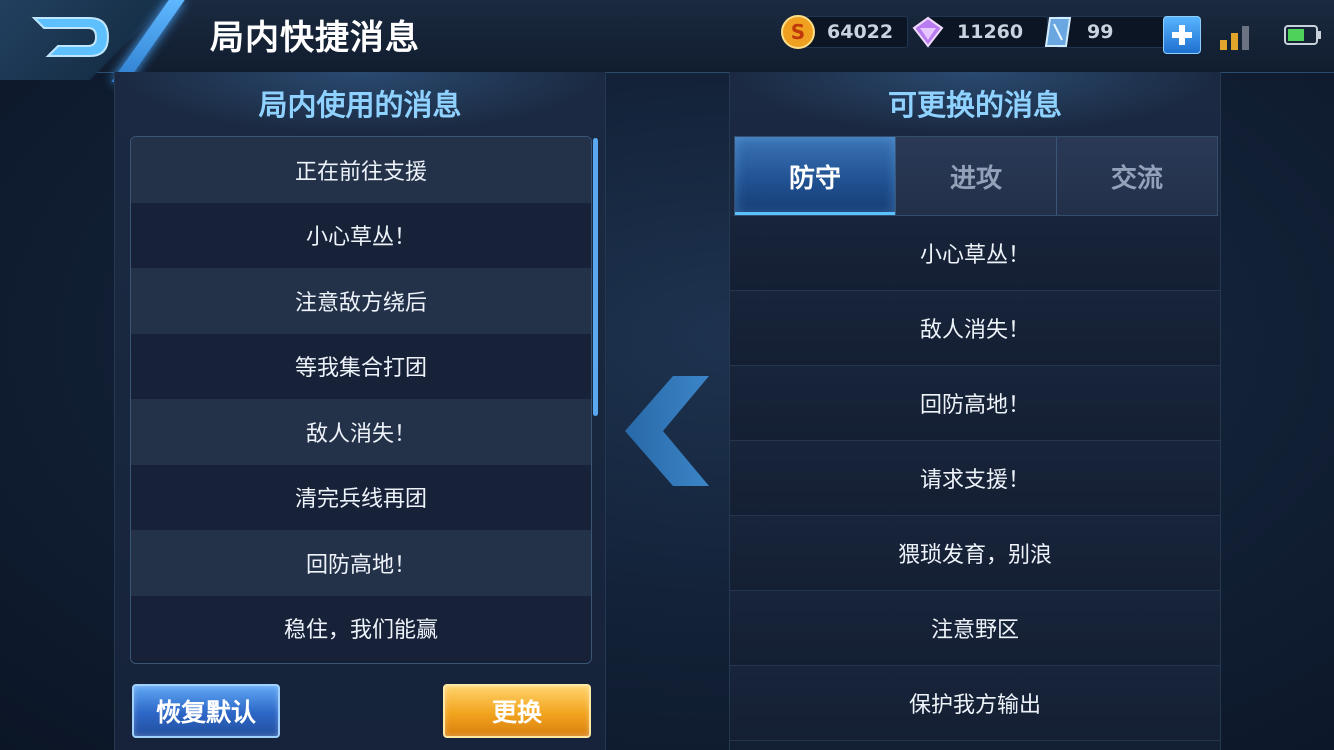 The height and width of the screenshot is (750, 1334). What do you see at coordinates (595, 277) in the screenshot?
I see `scrollbar` at bounding box center [595, 277].